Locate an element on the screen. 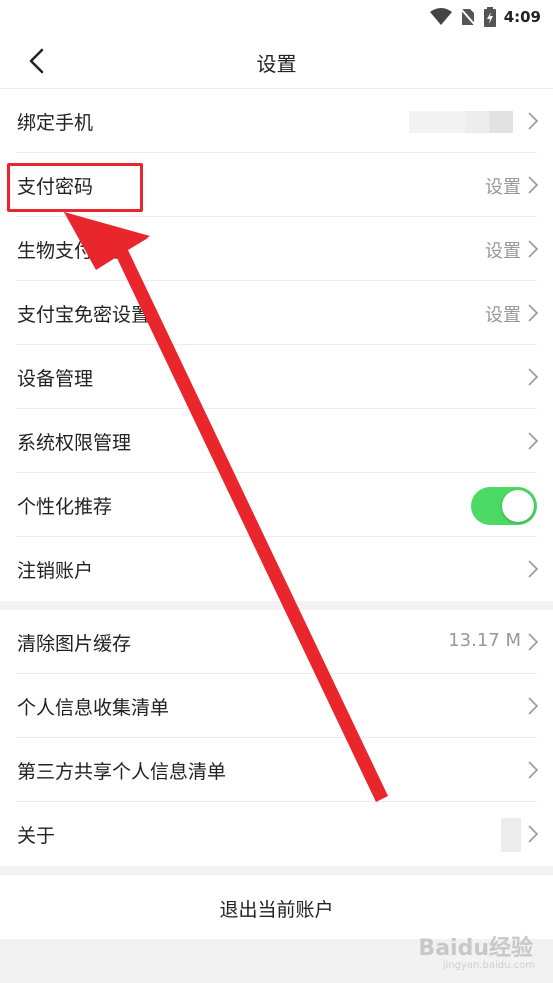 This screenshot has height=983, width=553. cache-size: 13.17 M is located at coordinates (484, 640).